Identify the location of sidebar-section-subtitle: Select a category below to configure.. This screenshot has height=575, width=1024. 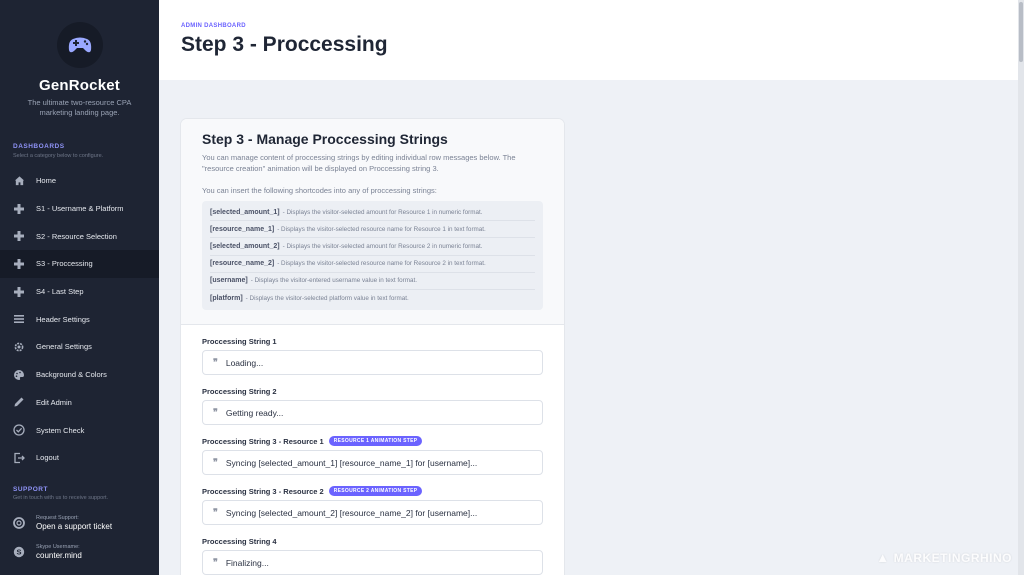
(58, 156).